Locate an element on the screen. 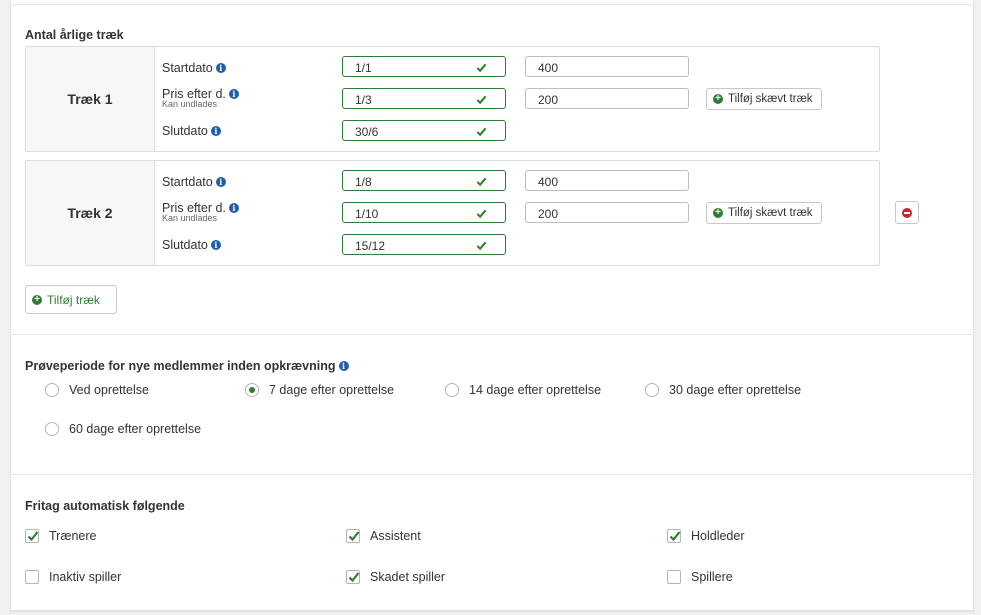 The width and height of the screenshot is (981, 615). exempt-option-assistent: Assistent is located at coordinates (383, 536).